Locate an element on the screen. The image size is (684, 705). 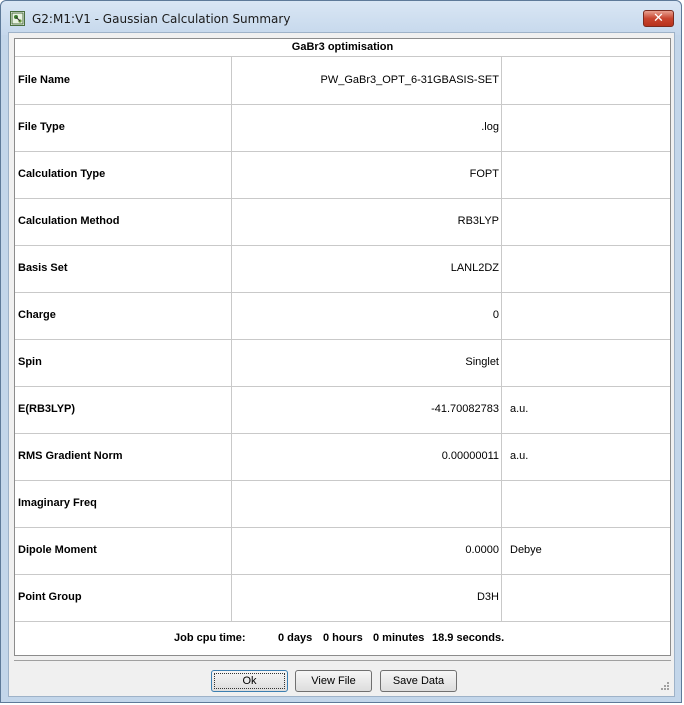
table-row-rms-gradient-norm: RMS Gradient Norm 0.00000011 a.u. is located at coordinates (342, 457).